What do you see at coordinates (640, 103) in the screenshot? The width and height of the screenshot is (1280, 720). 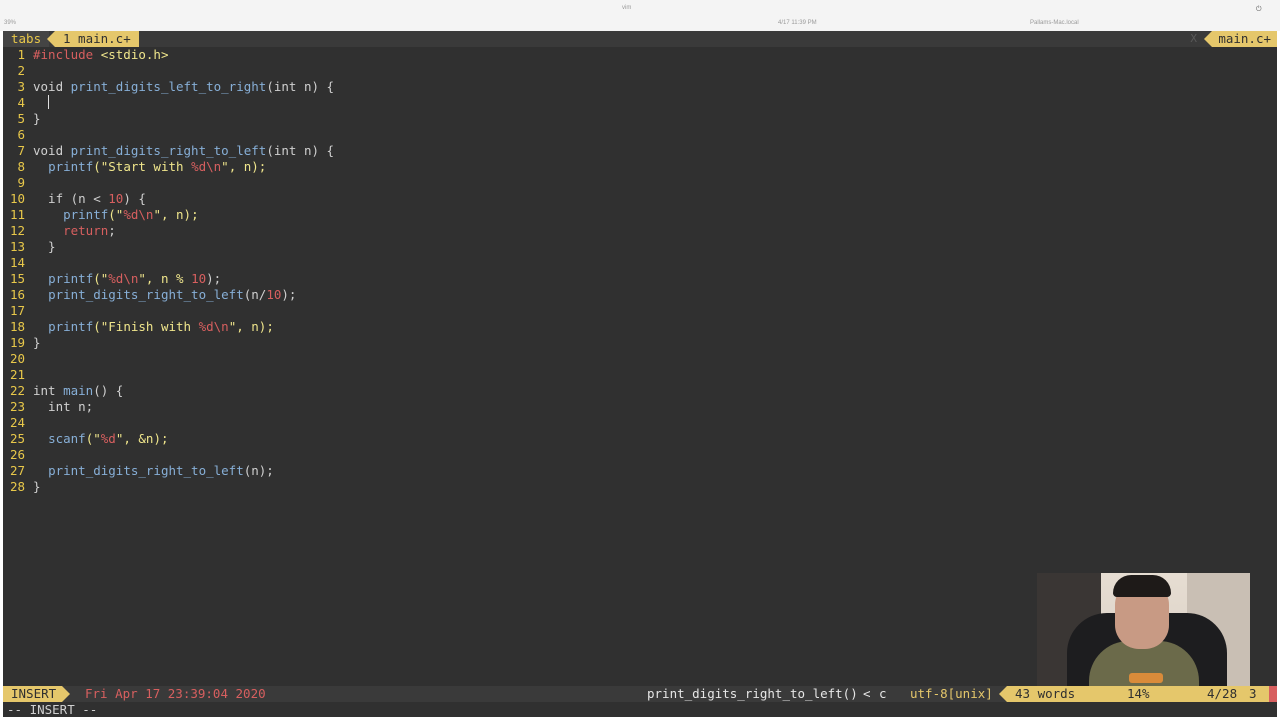 I see `code-line: 4` at bounding box center [640, 103].